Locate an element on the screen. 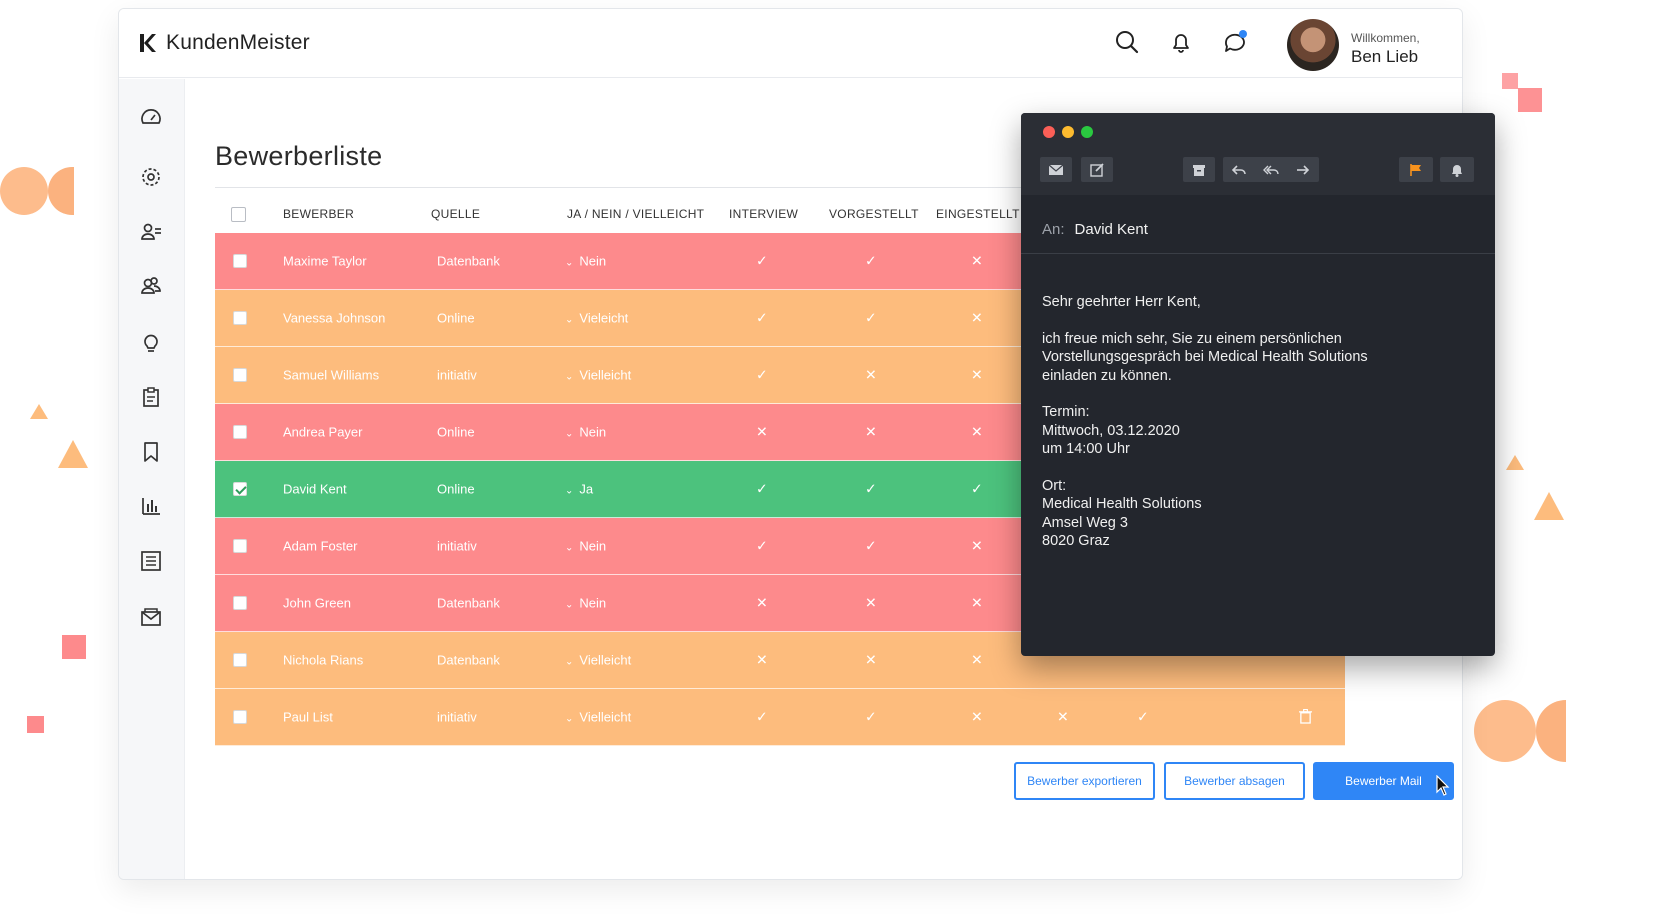  dashboard-icon is located at coordinates (151, 118).